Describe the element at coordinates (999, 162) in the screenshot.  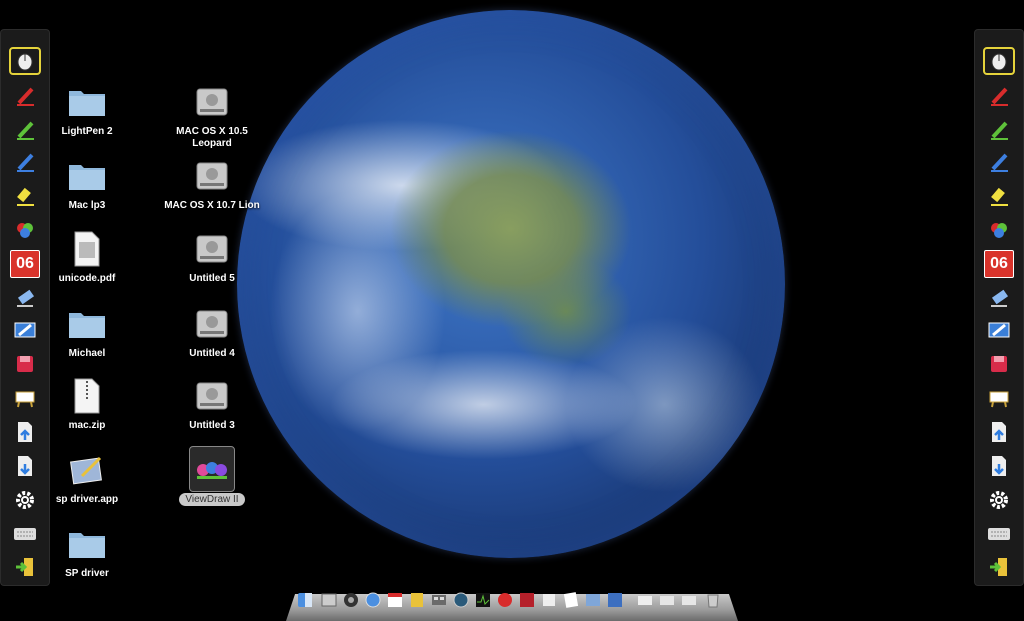
I see `blue-pen-icon` at that location.